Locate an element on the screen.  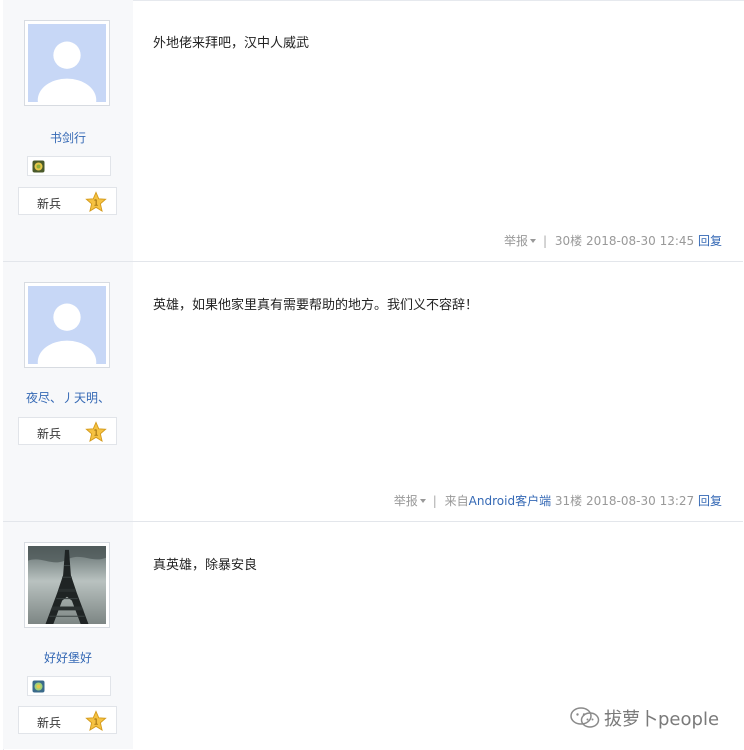
watermark-text: 拔萝卜people is located at coordinates (662, 719).